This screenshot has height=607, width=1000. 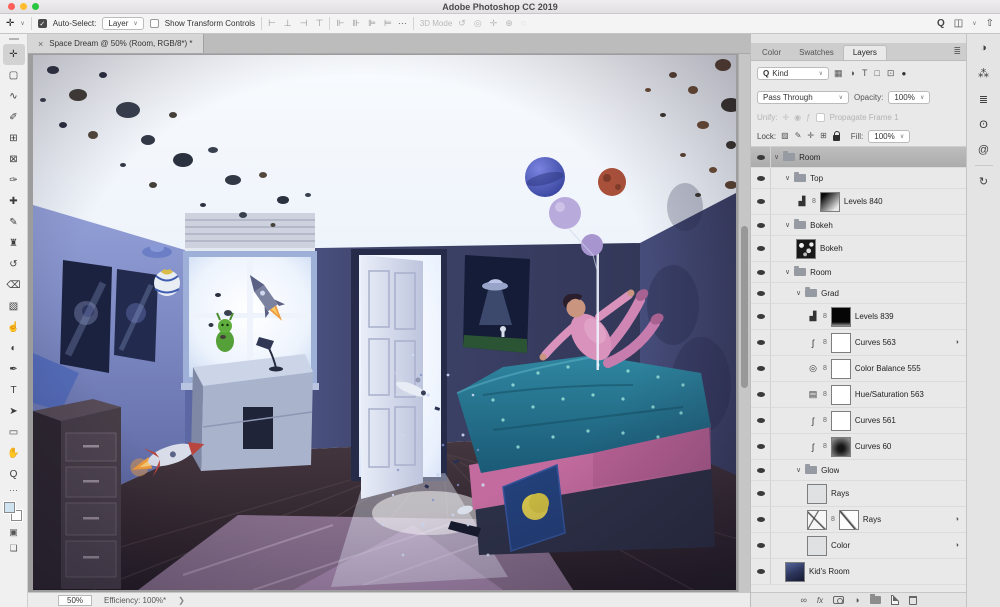 I want to click on distribute-bottom-icon: ⊫, so click(x=372, y=23).